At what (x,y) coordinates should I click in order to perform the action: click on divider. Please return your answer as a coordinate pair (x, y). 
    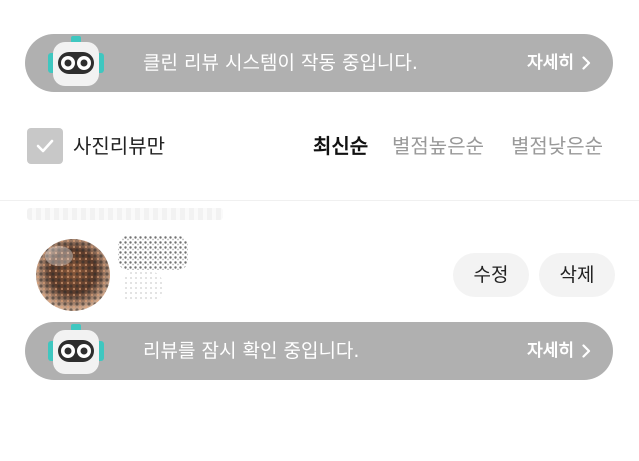
    Looking at the image, I should click on (319, 200).